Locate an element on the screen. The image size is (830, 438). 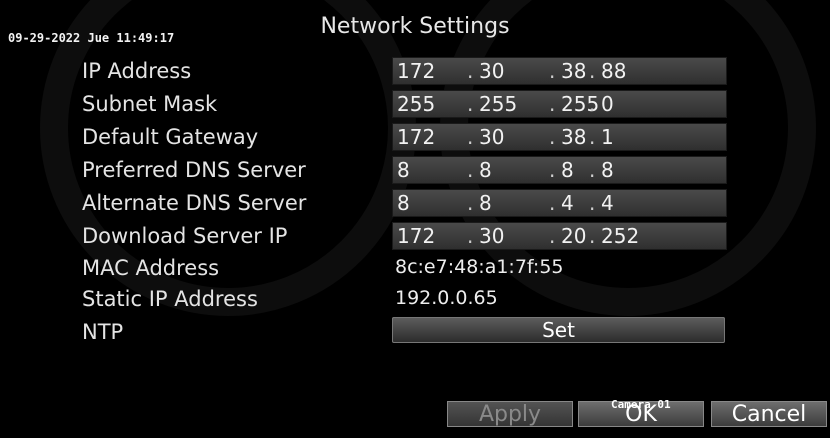
static-ip-label: Static IP Address is located at coordinates (170, 299).